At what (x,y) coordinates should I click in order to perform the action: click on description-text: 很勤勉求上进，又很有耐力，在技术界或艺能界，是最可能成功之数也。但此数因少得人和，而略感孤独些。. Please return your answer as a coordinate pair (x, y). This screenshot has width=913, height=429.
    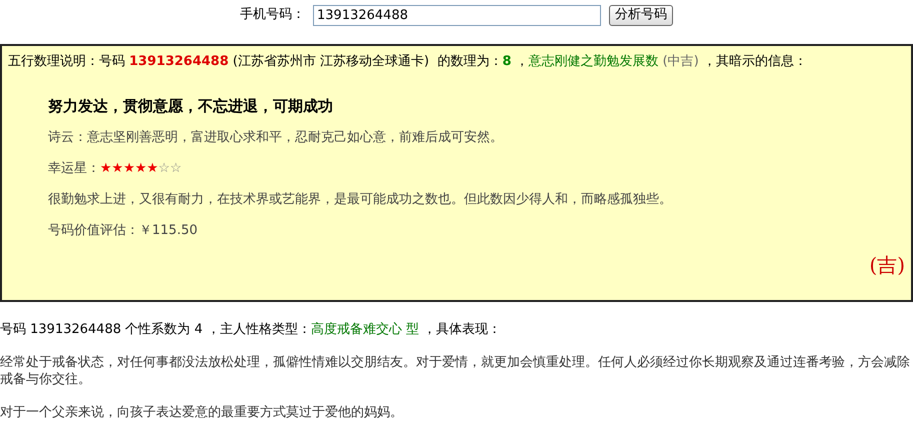
    Looking at the image, I should click on (360, 201).